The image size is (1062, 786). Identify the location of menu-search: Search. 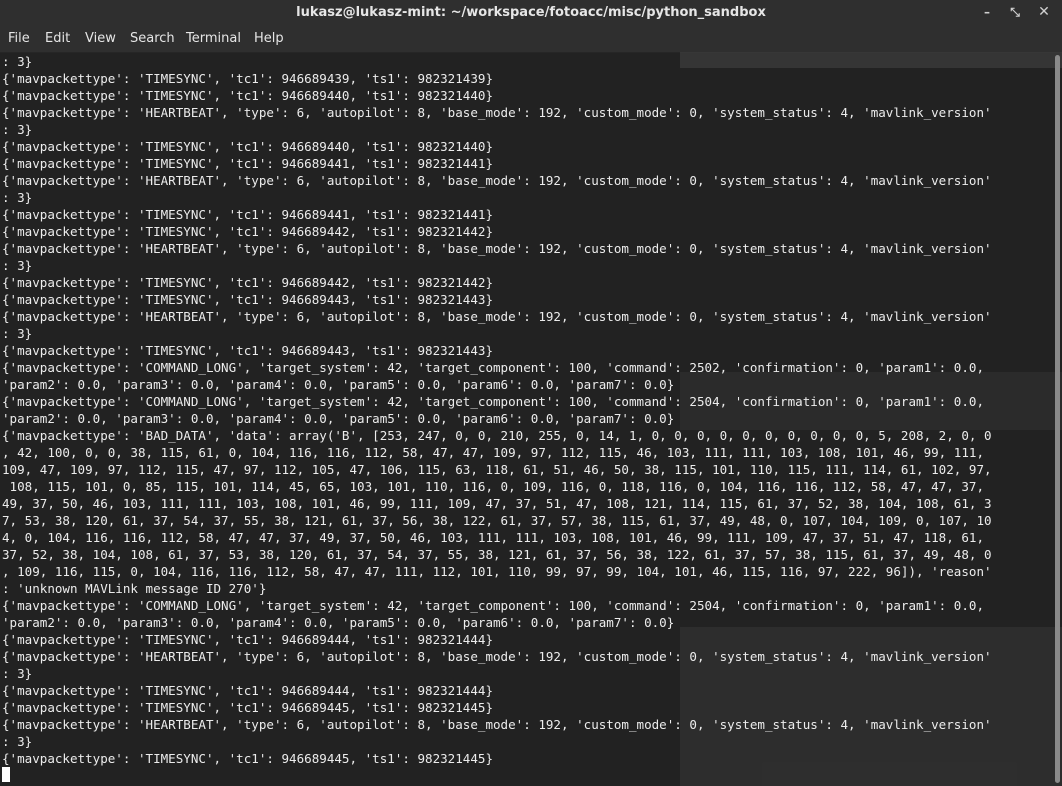
(152, 38).